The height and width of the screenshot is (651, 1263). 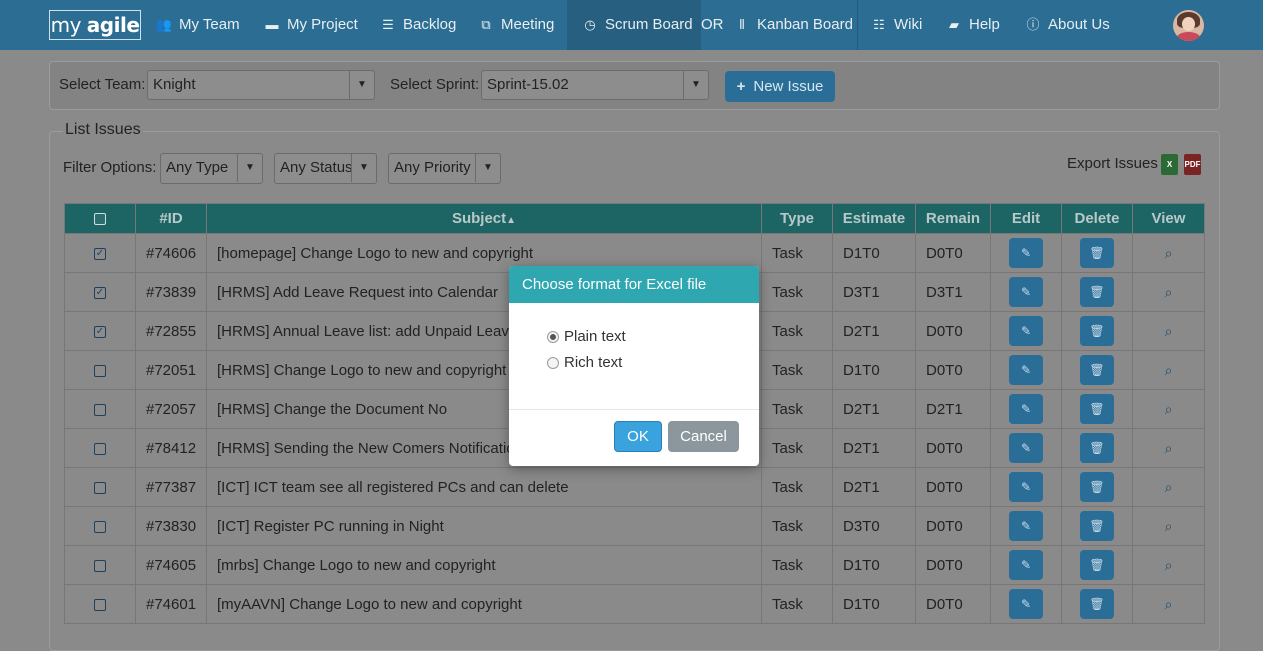 I want to click on rich-text-option: Rich text, so click(x=584, y=362).